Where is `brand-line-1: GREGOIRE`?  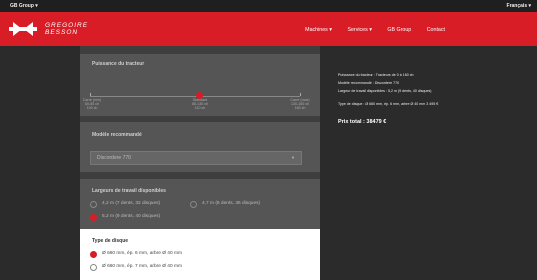
brand-line-1: GREGOIRE is located at coordinates (67, 25).